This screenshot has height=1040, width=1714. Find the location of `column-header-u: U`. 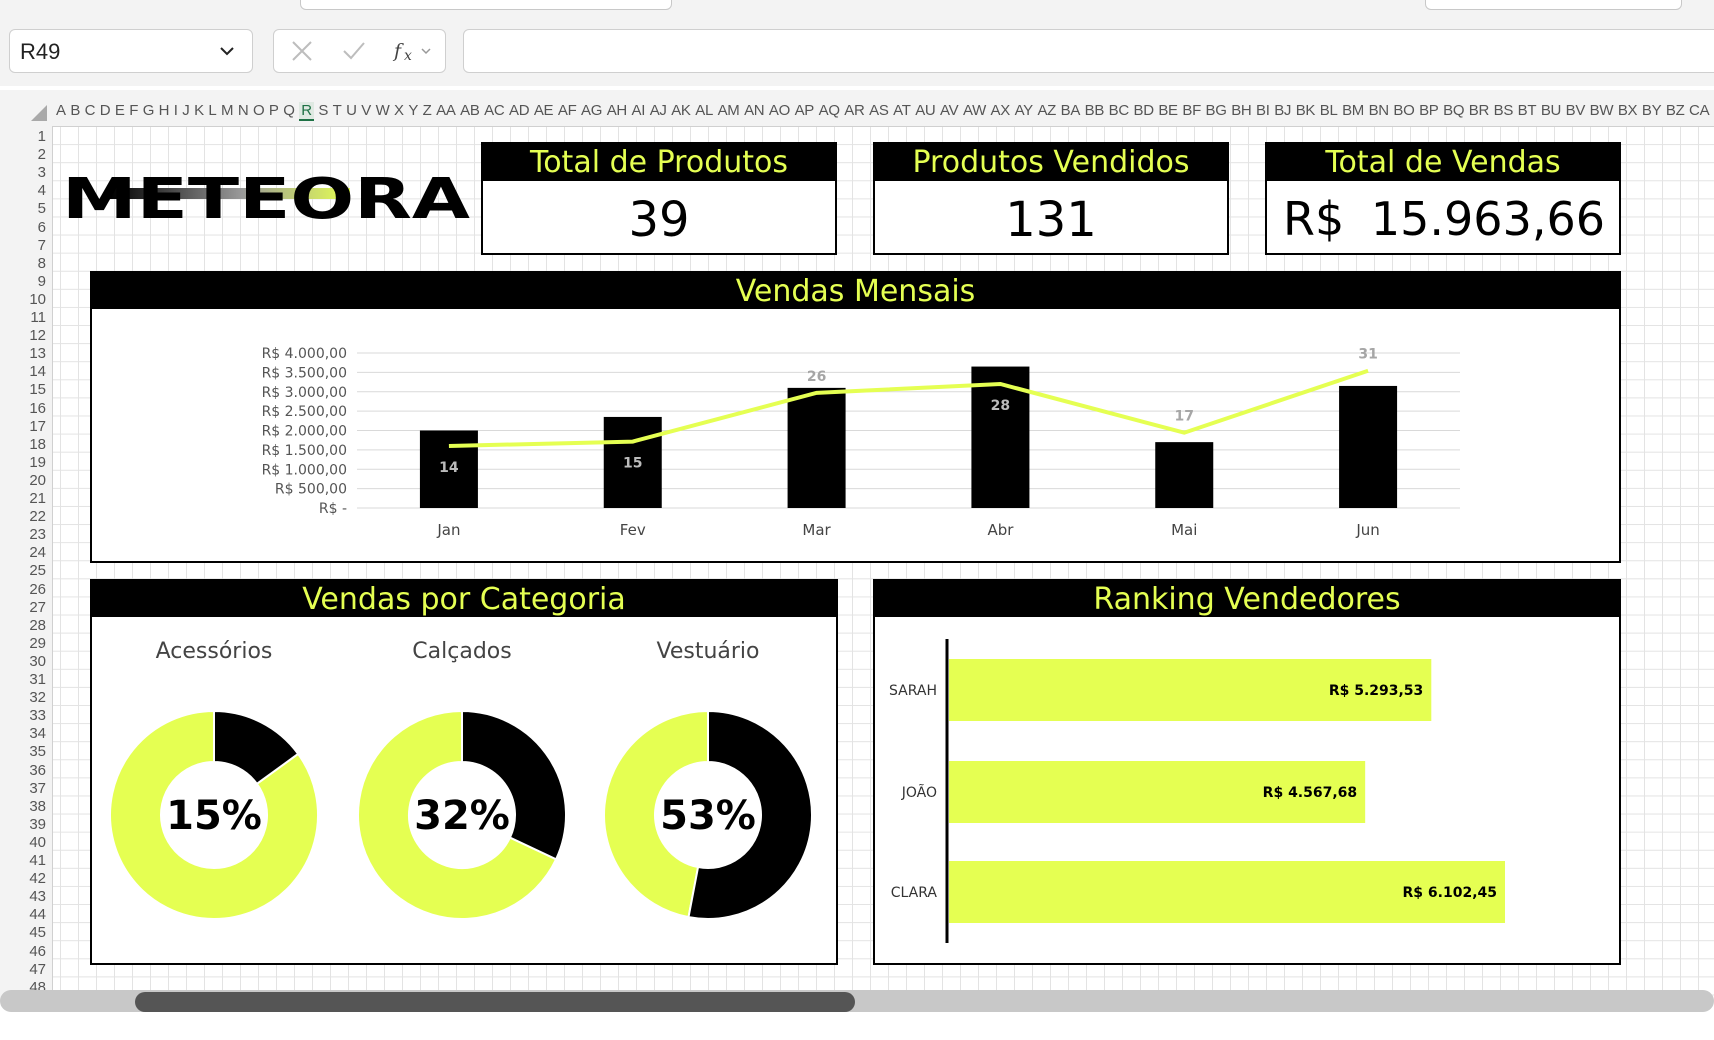

column-header-u: U is located at coordinates (351, 110).